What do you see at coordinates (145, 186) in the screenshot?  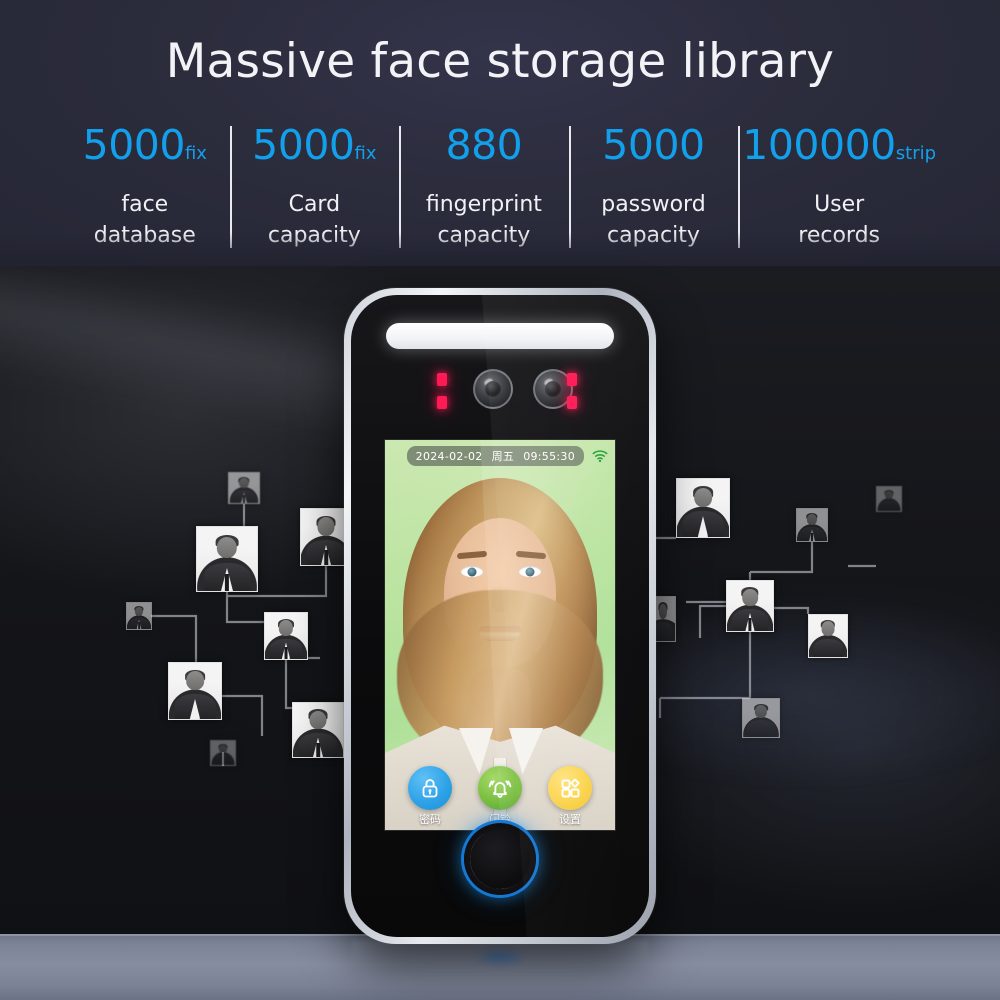 I see `stat-face-database: 5000fix face database` at bounding box center [145, 186].